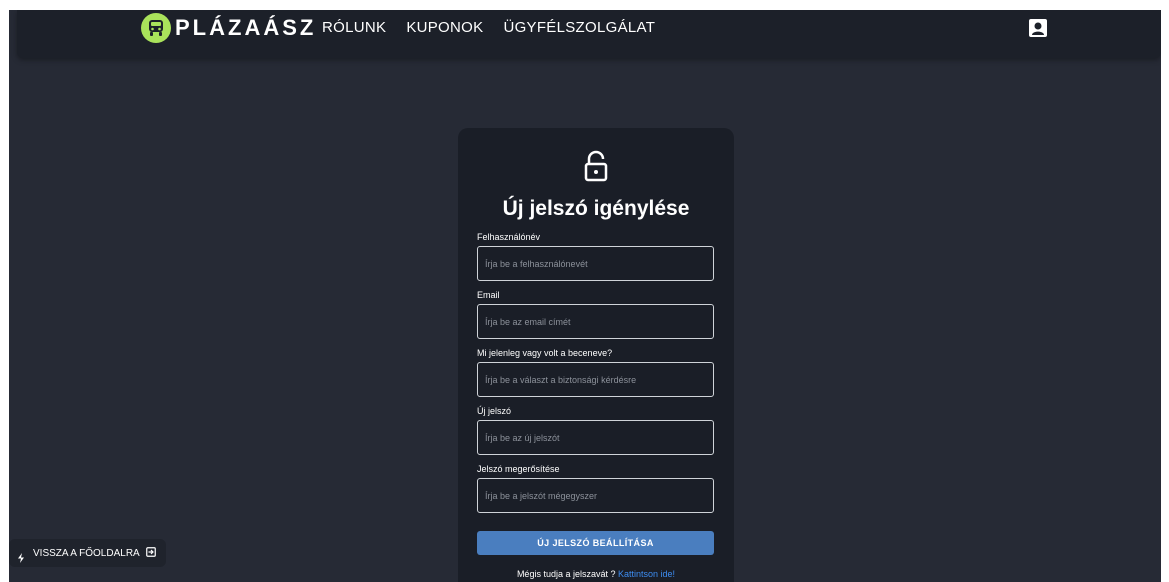  I want to click on email-field-group: Email, so click(595, 314).